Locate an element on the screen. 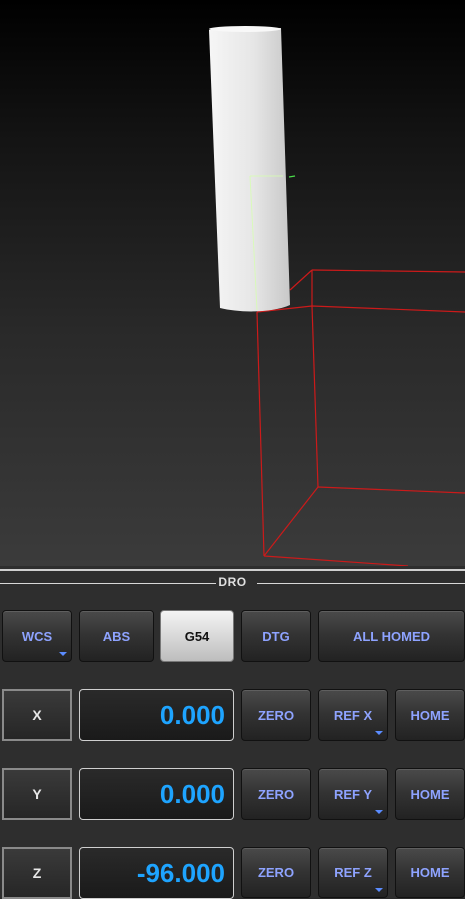 The width and height of the screenshot is (465, 899). axis-label-x: X is located at coordinates (37, 715).